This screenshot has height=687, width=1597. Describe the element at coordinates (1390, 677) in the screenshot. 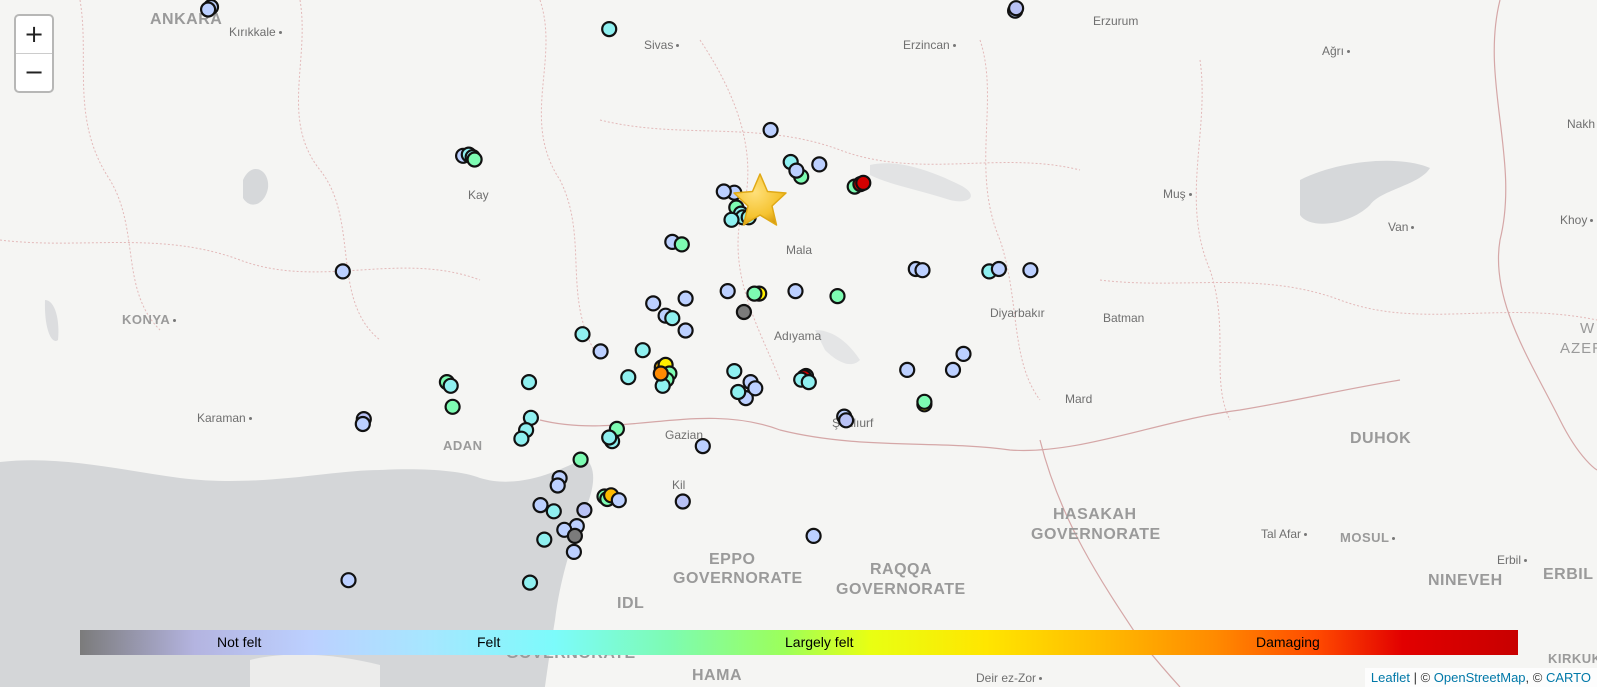

I see `leaflet-link: Leaflet` at that location.